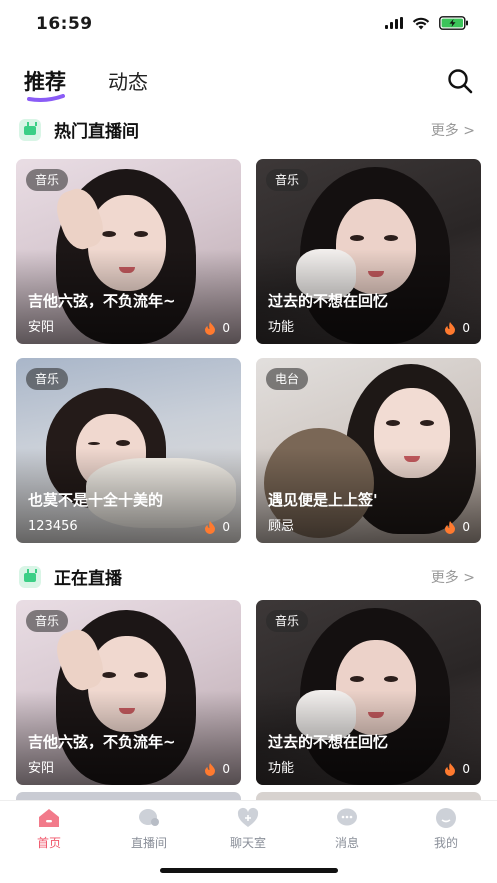  What do you see at coordinates (454, 23) in the screenshot?
I see `battery-charging-icon` at bounding box center [454, 23].